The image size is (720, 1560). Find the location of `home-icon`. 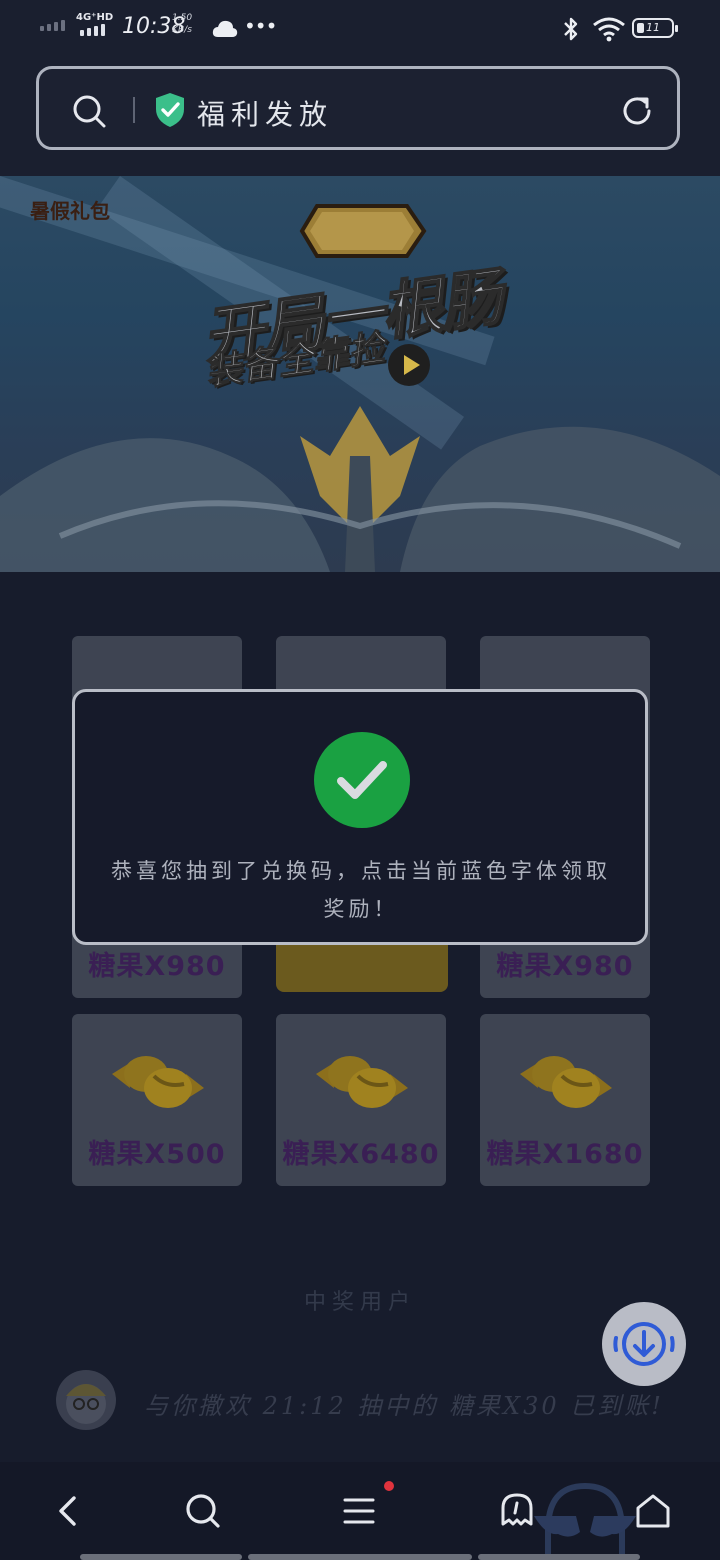

home-icon is located at coordinates (653, 1511).